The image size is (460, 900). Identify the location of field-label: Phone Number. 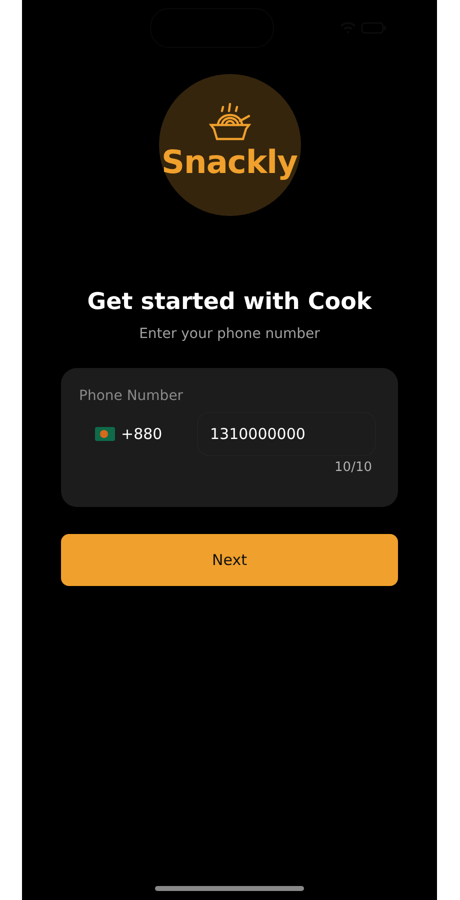
(131, 396).